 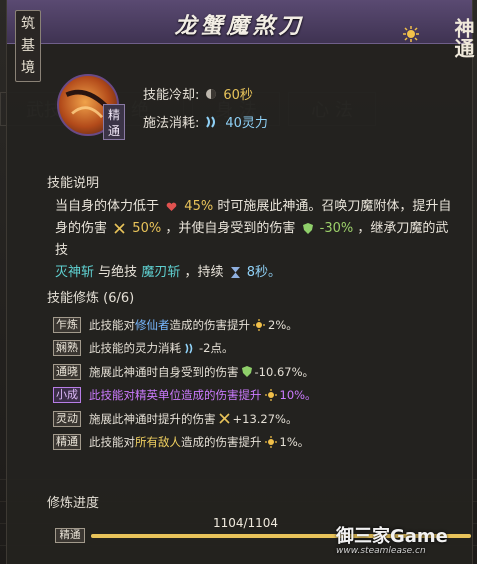 What do you see at coordinates (28, 46) in the screenshot?
I see `realm-badge: 筑基境` at bounding box center [28, 46].